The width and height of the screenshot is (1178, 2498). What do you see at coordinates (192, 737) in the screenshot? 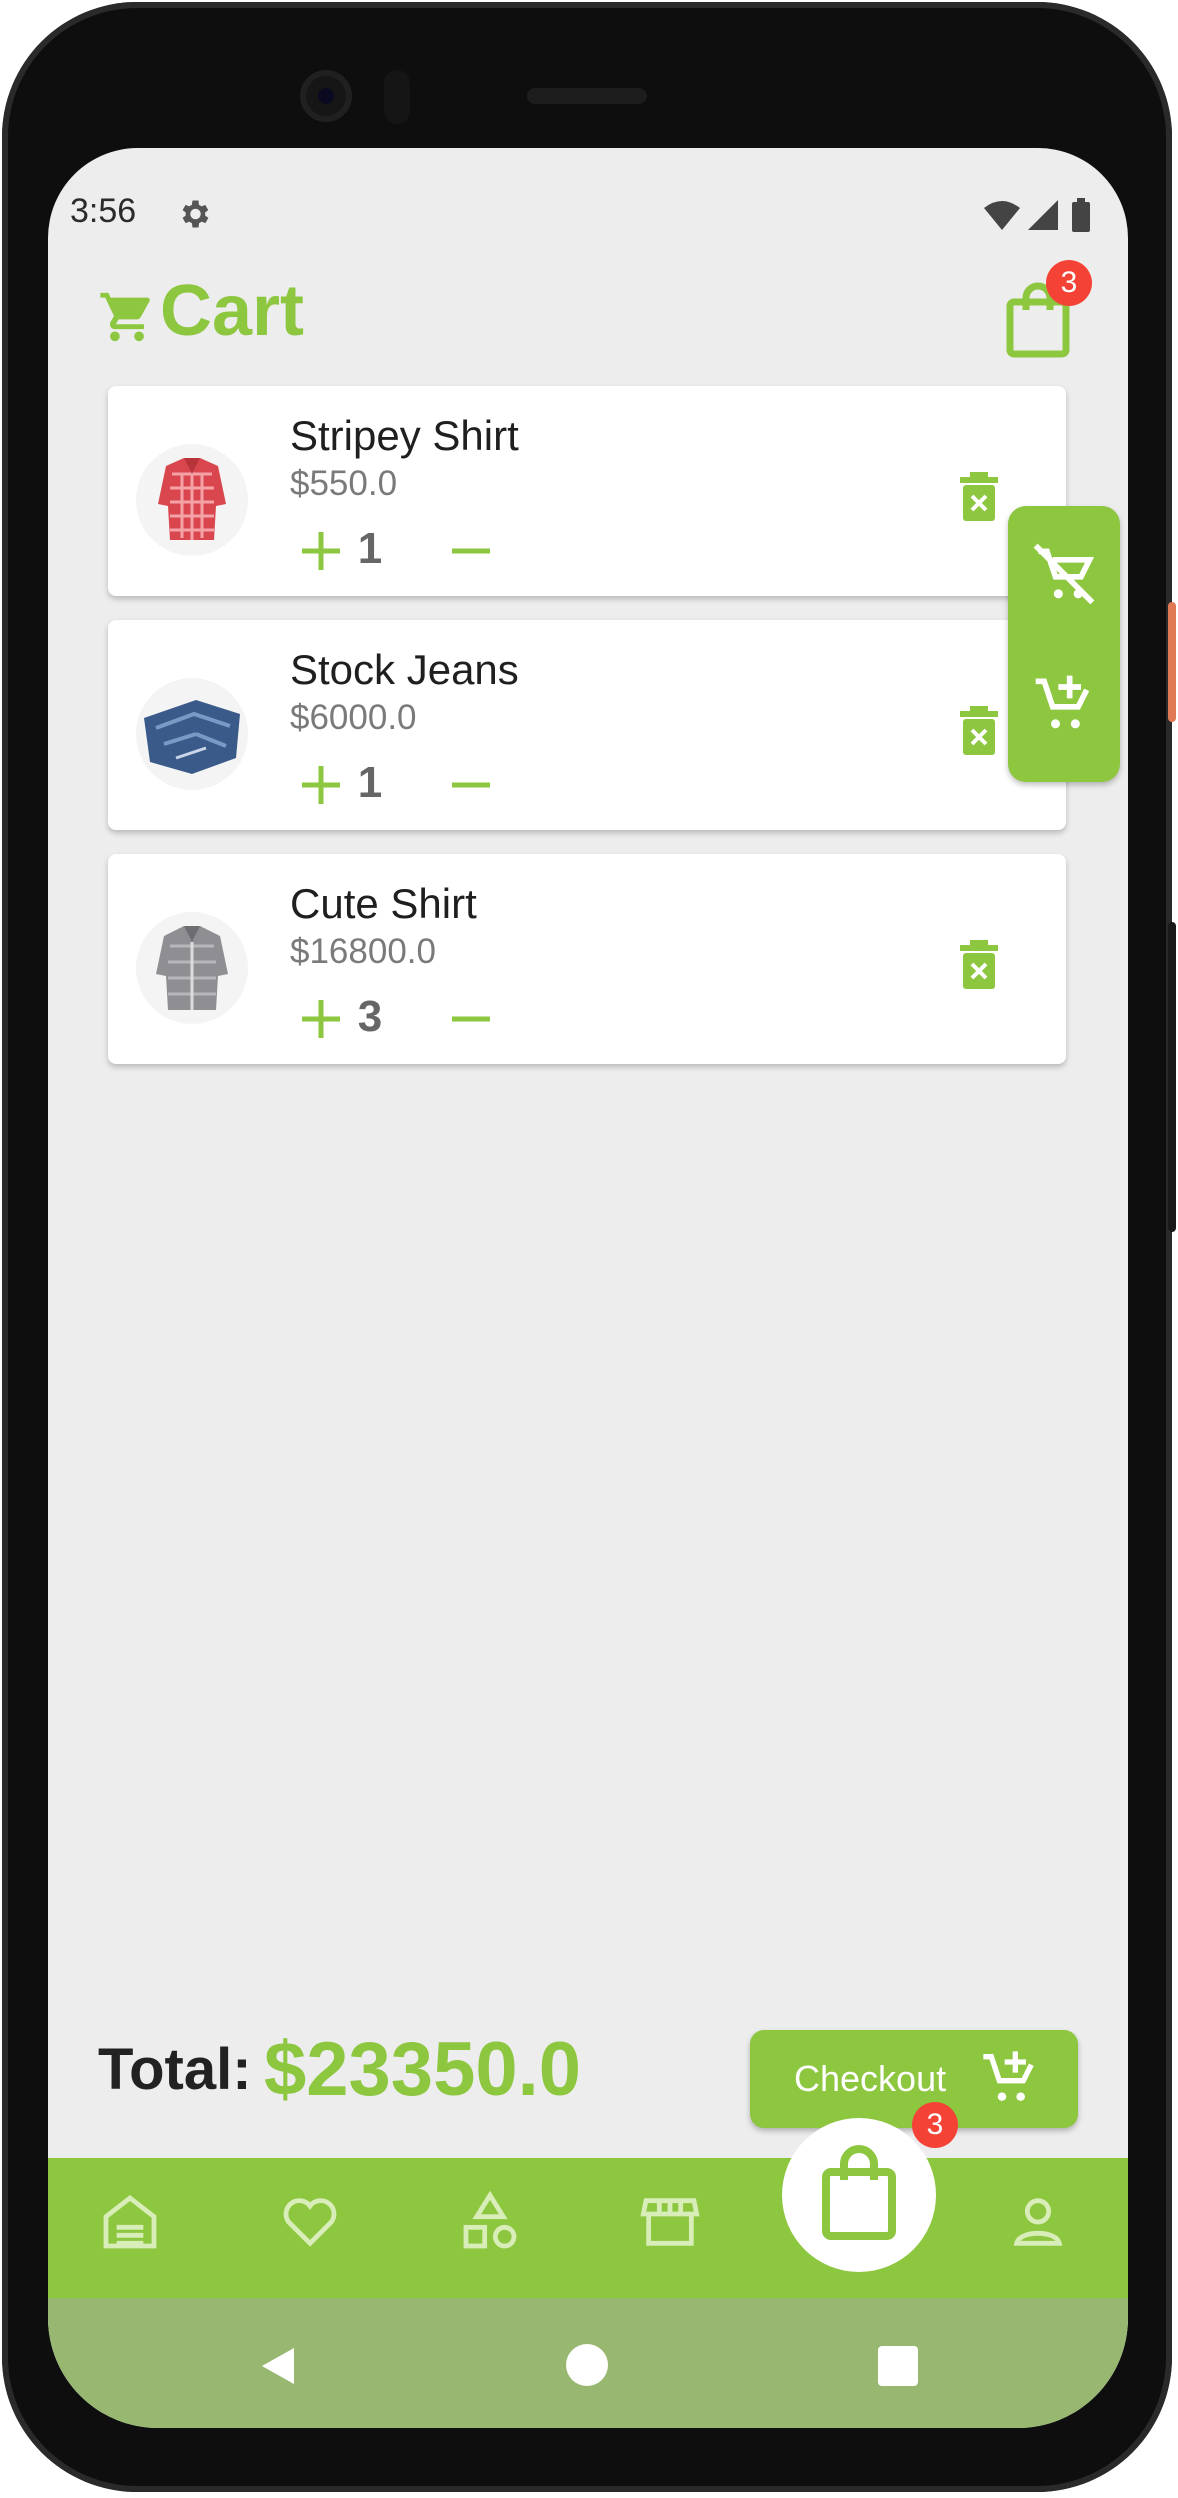
I see `jeans-image` at bounding box center [192, 737].